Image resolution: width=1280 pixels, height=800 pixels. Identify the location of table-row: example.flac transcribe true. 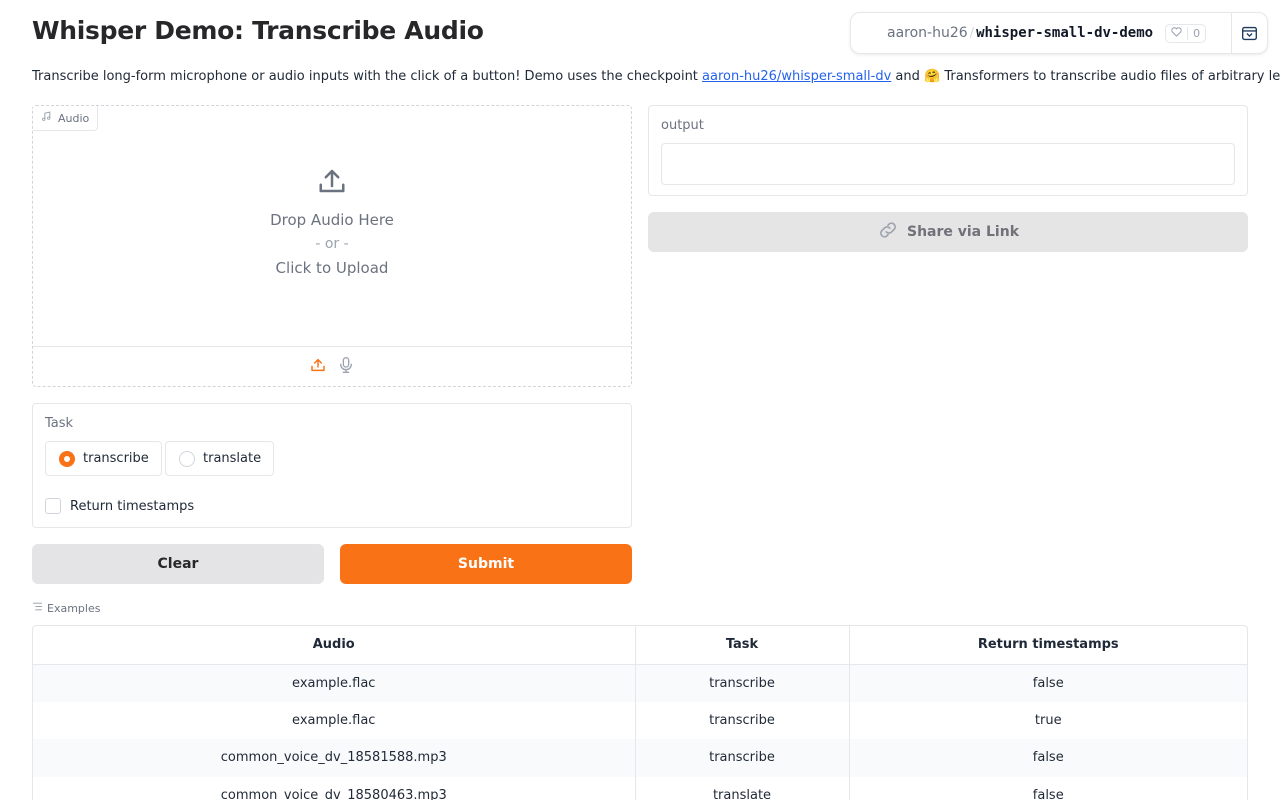
(640, 720).